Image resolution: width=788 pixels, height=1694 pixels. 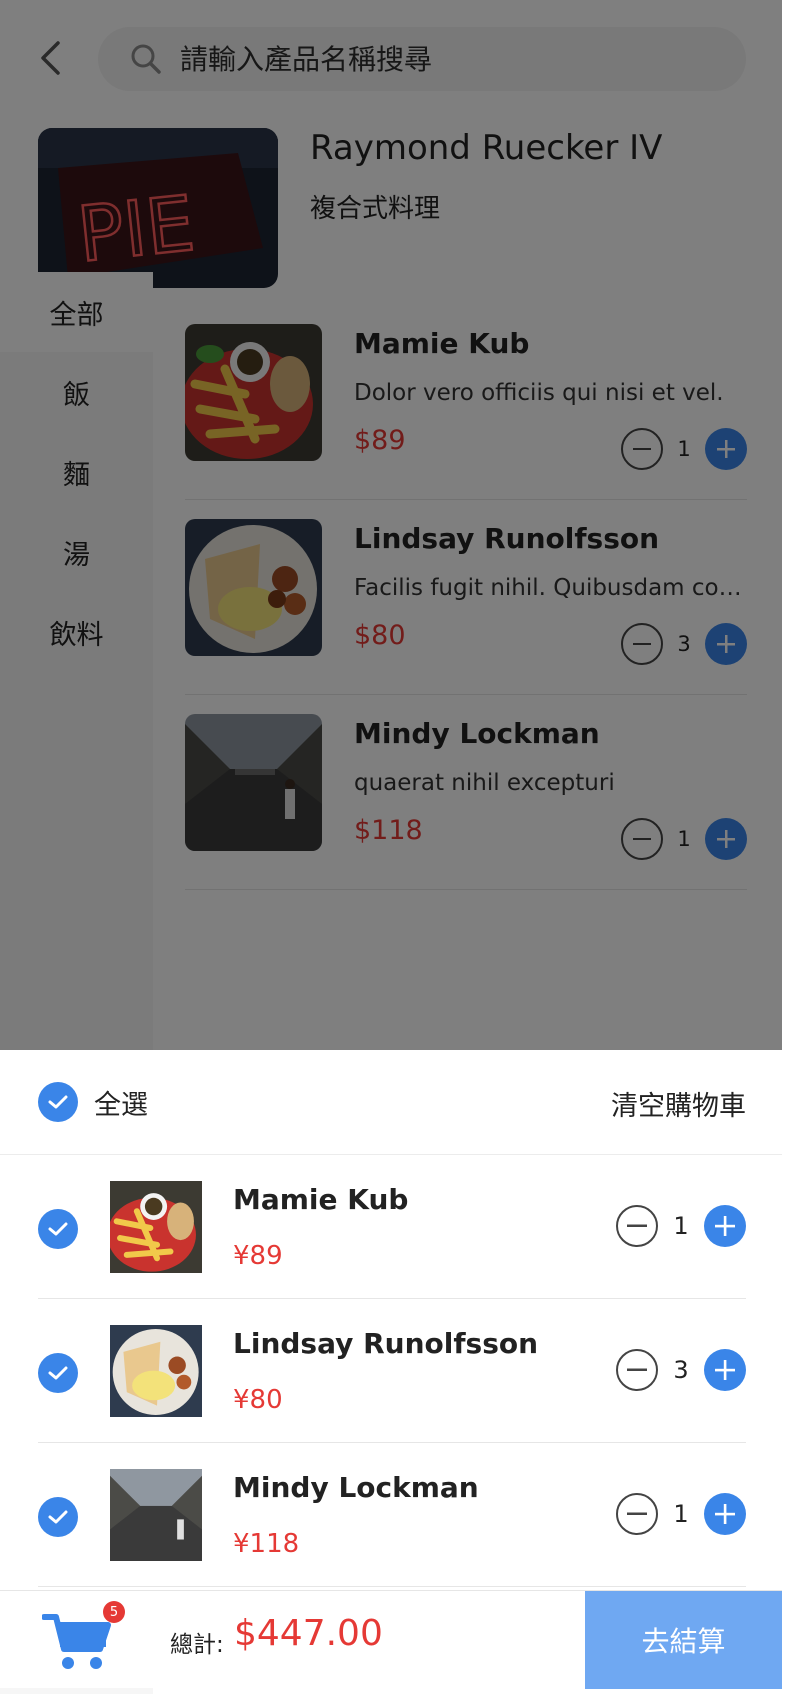 What do you see at coordinates (356, 1487) in the screenshot?
I see `cart-item-name: Mindy Lockman` at bounding box center [356, 1487].